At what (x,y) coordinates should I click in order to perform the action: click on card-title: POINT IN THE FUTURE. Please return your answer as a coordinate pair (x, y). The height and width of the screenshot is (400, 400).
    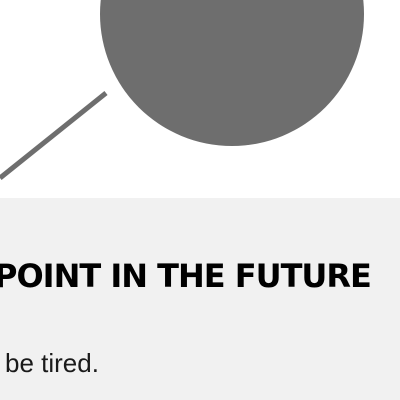
    Looking at the image, I should click on (186, 276).